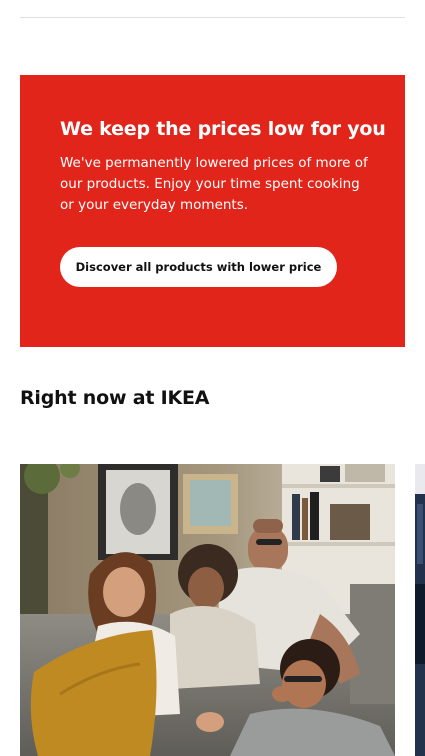 Image resolution: width=425 pixels, height=756 pixels. I want to click on right-now-section-title: Right now at IKEA, so click(115, 398).